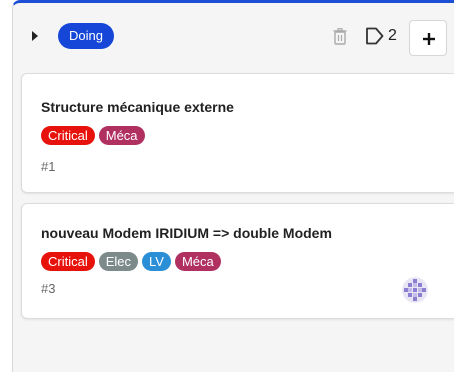 Image resolution: width=454 pixels, height=372 pixels. I want to click on add-card-button, so click(428, 38).